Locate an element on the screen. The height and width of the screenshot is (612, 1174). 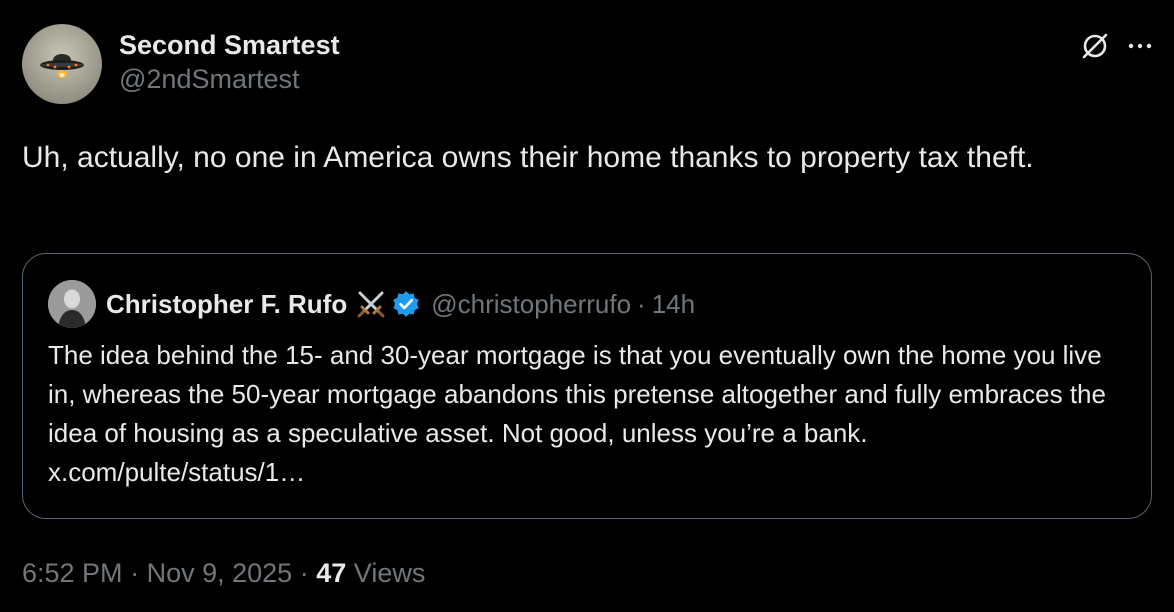
more-icon is located at coordinates (1140, 46).